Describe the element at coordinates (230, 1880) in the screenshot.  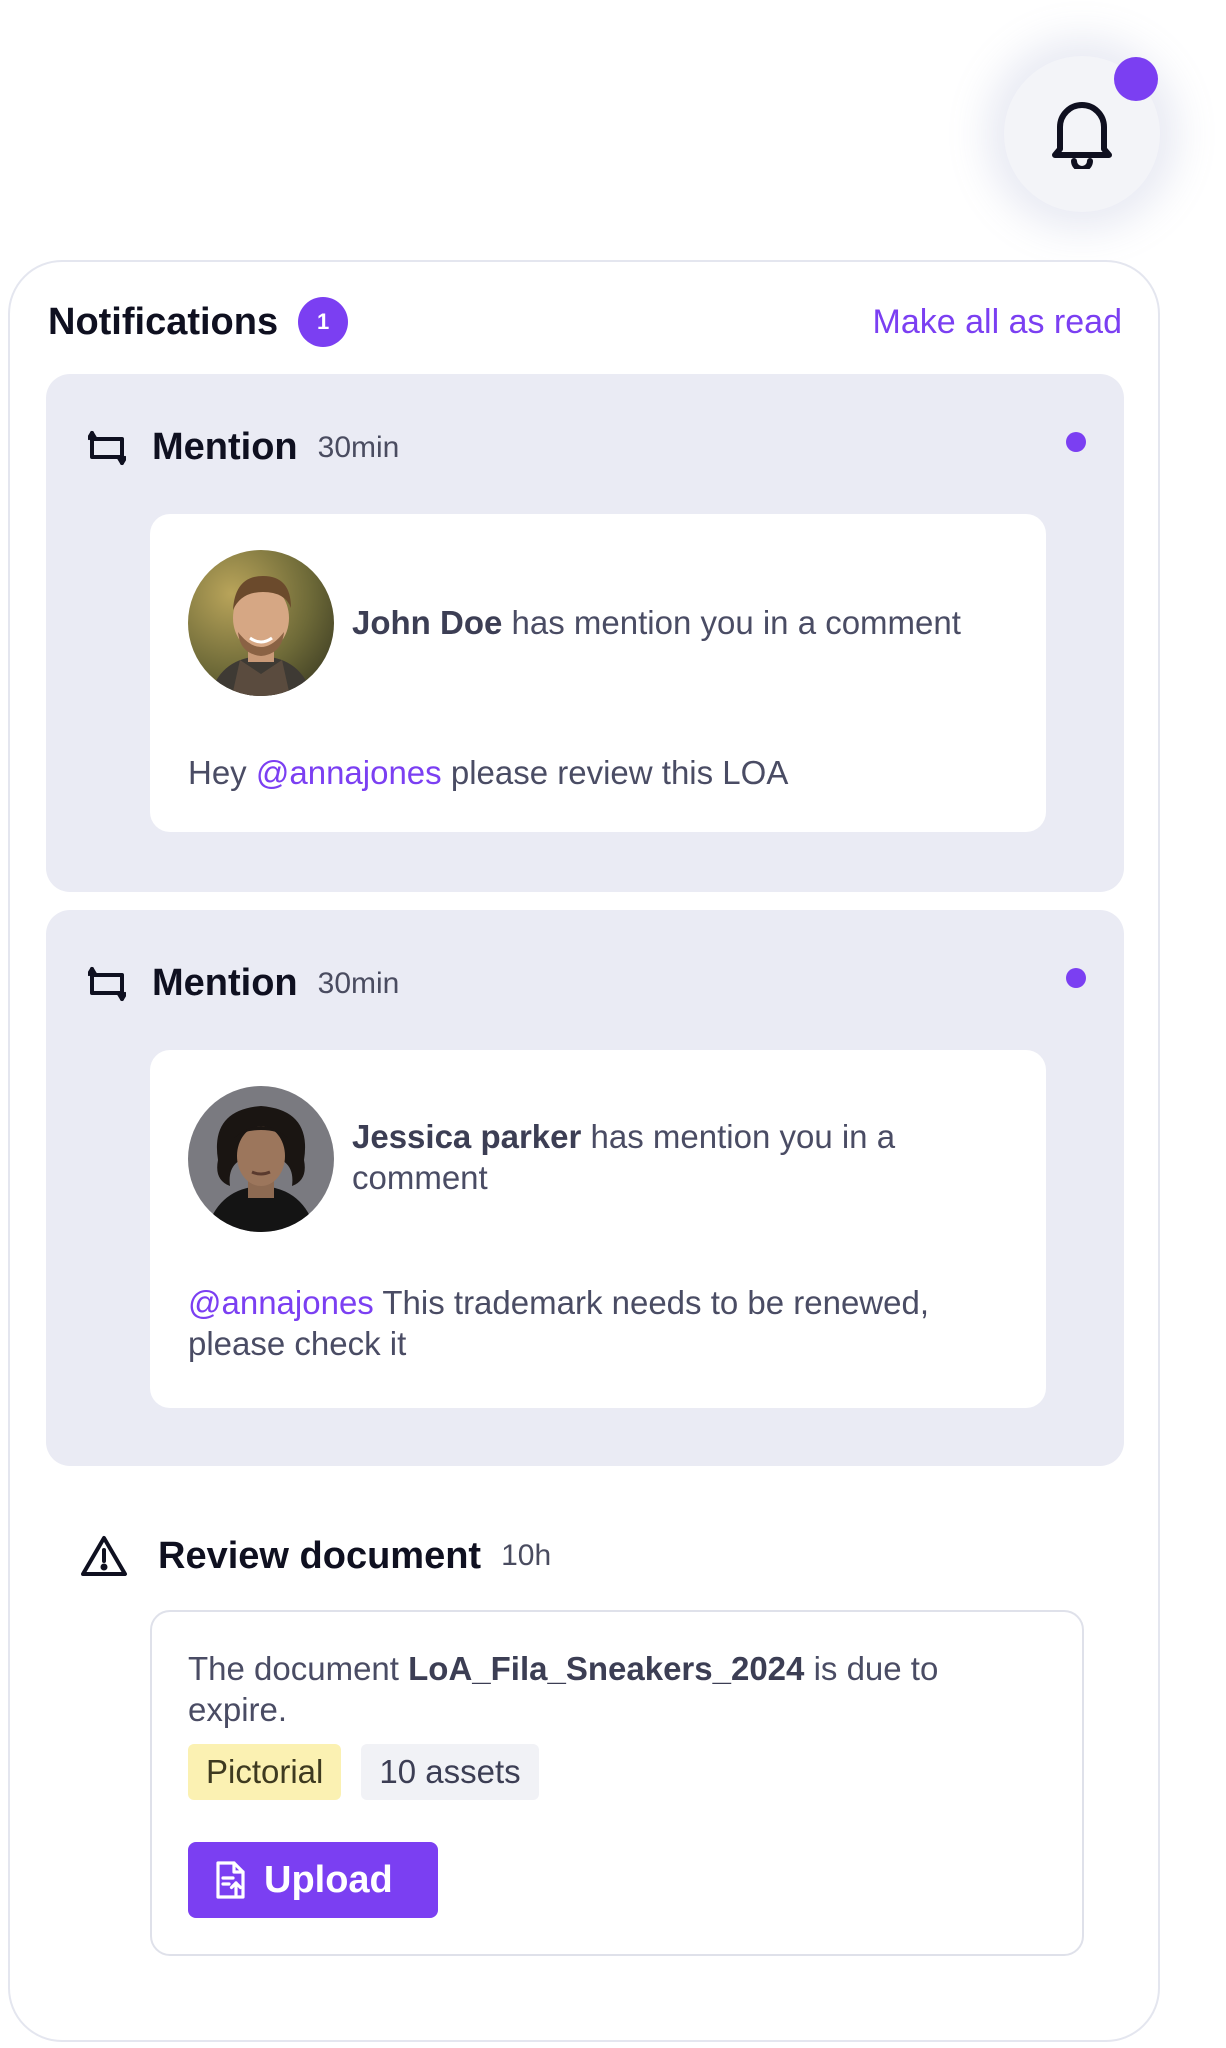
I see `document-upload-icon` at that location.